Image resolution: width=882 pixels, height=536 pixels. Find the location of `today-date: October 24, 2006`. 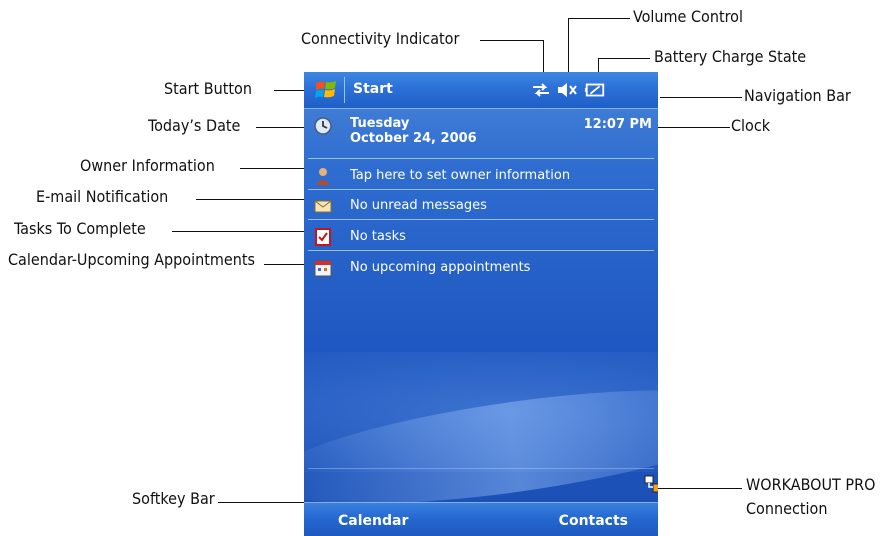

today-date: October 24, 2006 is located at coordinates (413, 138).